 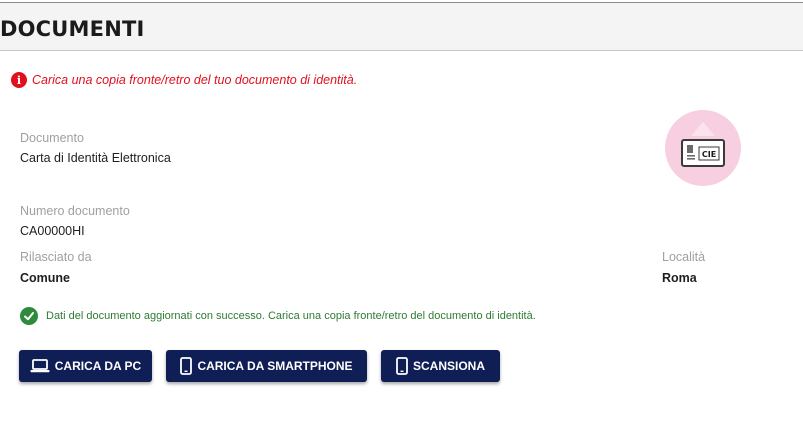 What do you see at coordinates (703, 144) in the screenshot?
I see `id-card-icon: CIE` at bounding box center [703, 144].